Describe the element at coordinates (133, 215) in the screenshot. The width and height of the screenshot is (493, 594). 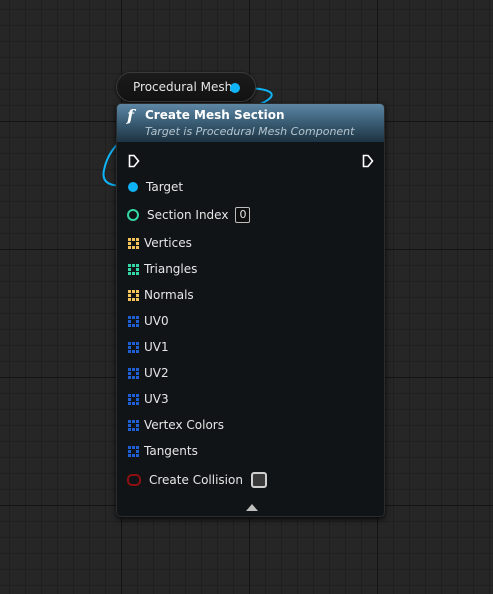
I see `section-index-pin-icon` at that location.